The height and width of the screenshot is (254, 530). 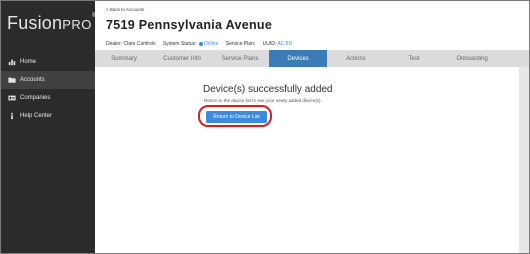 I want to click on success-heading: Device(s) successfully added, so click(x=268, y=89).